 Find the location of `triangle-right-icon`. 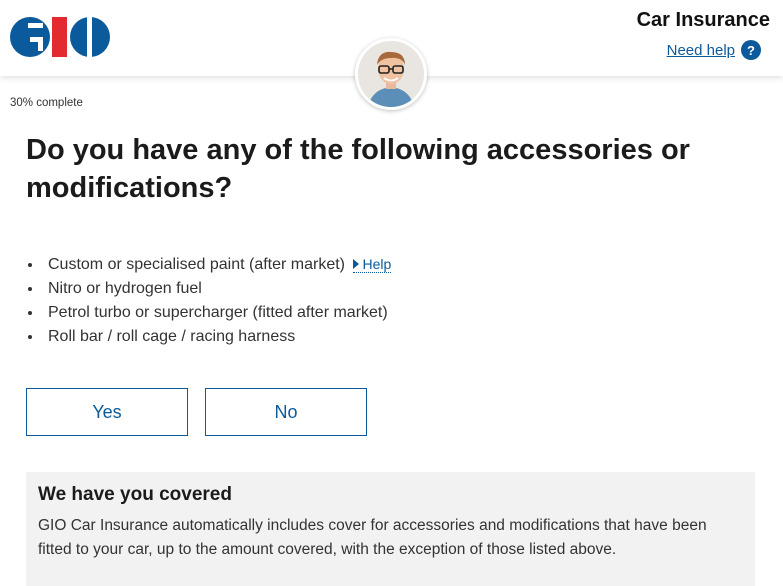

triangle-right-icon is located at coordinates (356, 264).